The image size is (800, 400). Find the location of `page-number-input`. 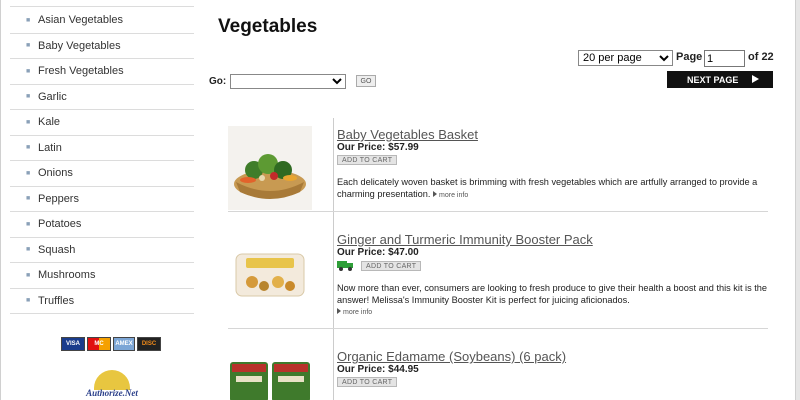

page-number-input is located at coordinates (724, 58).